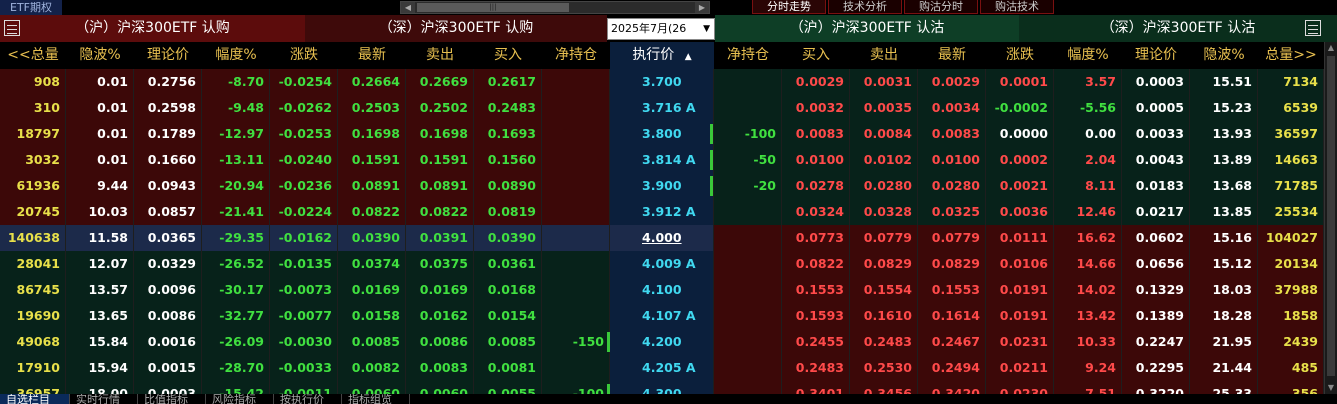  What do you see at coordinates (1017, 7) in the screenshot?
I see `tab-call-put-technical: 购沽技术` at bounding box center [1017, 7].